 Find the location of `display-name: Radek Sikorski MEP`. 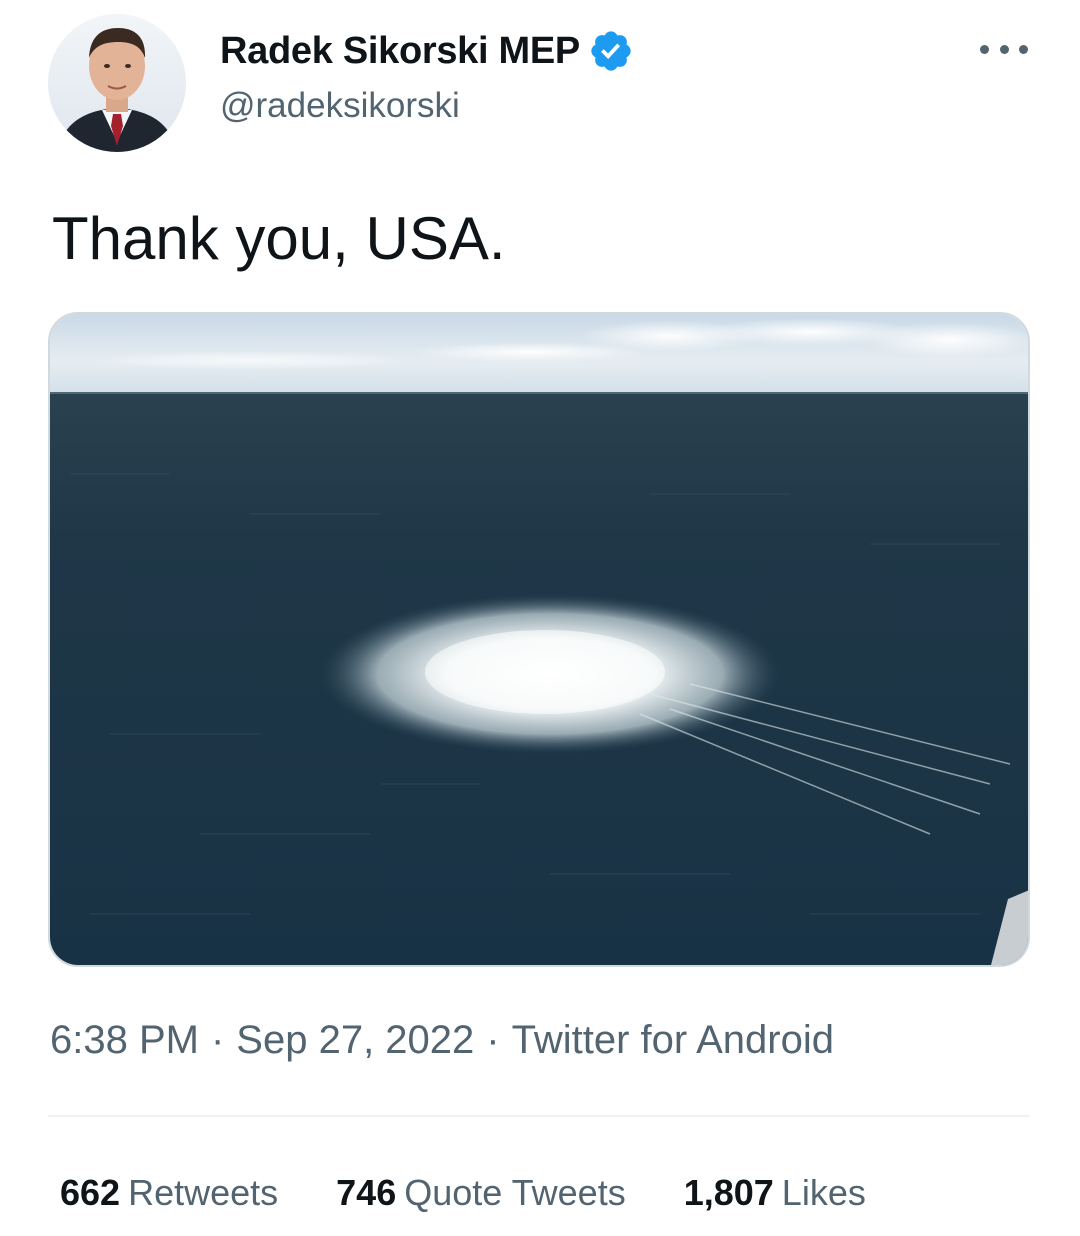

display-name: Radek Sikorski MEP is located at coordinates (400, 51).